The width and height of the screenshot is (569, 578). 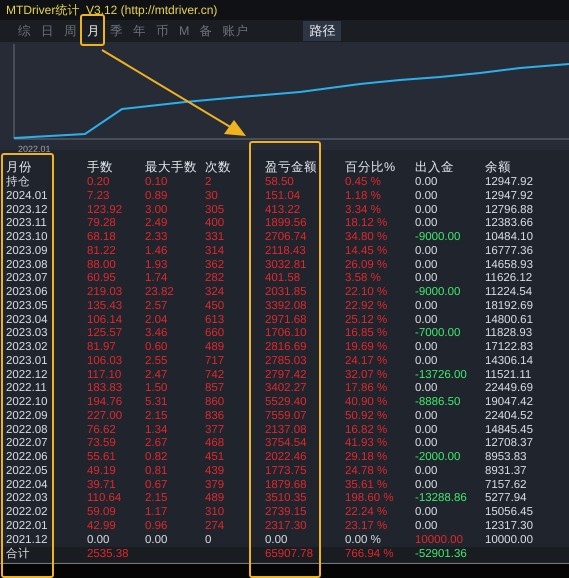 What do you see at coordinates (506, 485) in the screenshot?
I see `table-cell-text: 7157.62` at bounding box center [506, 485].